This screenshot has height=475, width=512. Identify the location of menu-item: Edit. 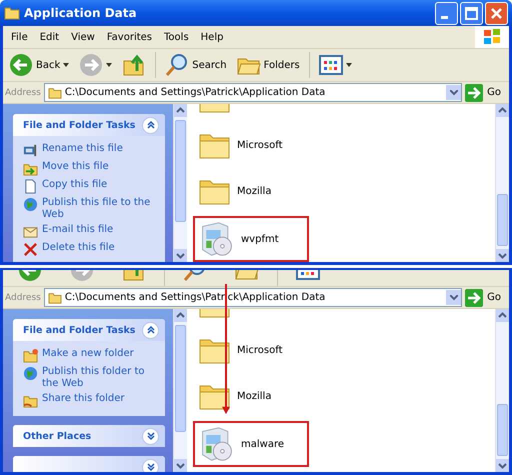
(50, 37).